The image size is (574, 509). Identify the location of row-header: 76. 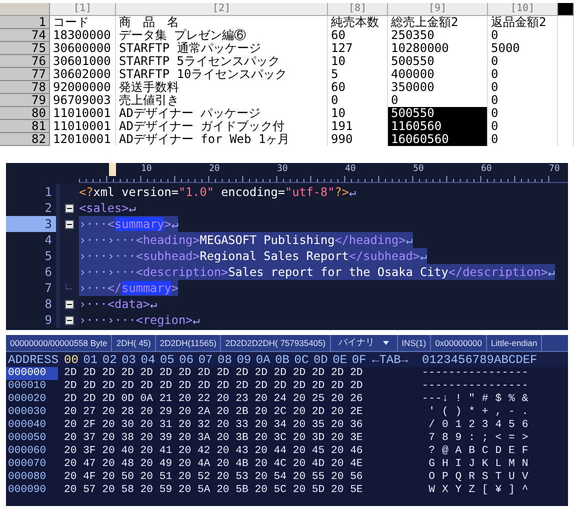
(25, 61).